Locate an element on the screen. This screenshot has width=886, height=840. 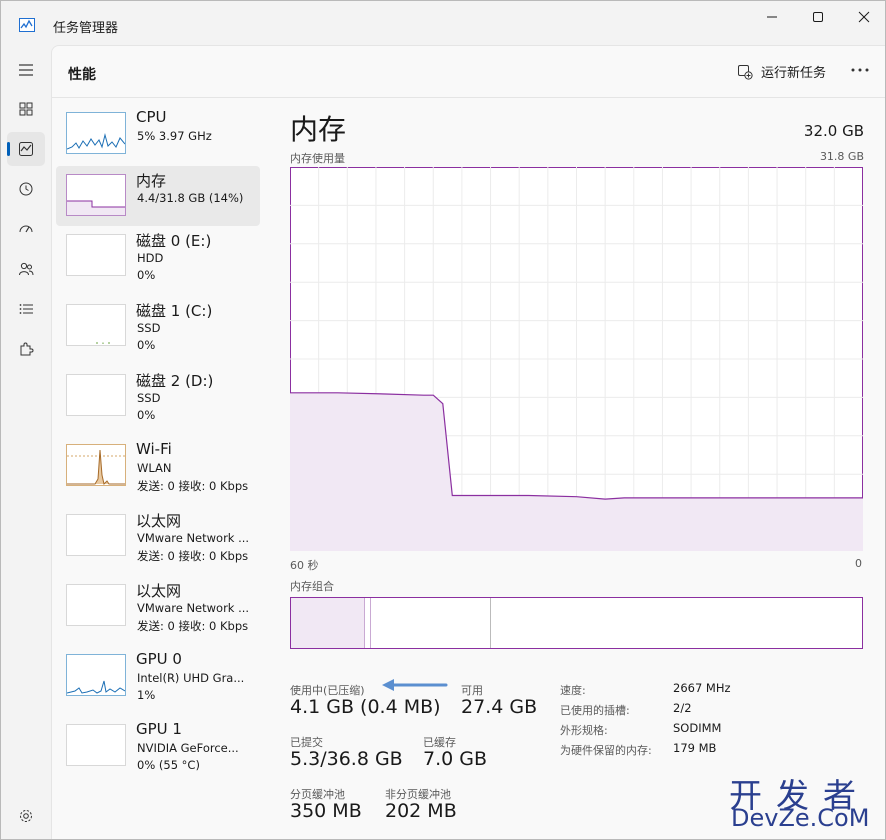
device-name: 磁盘 2 (D:) is located at coordinates (175, 381).